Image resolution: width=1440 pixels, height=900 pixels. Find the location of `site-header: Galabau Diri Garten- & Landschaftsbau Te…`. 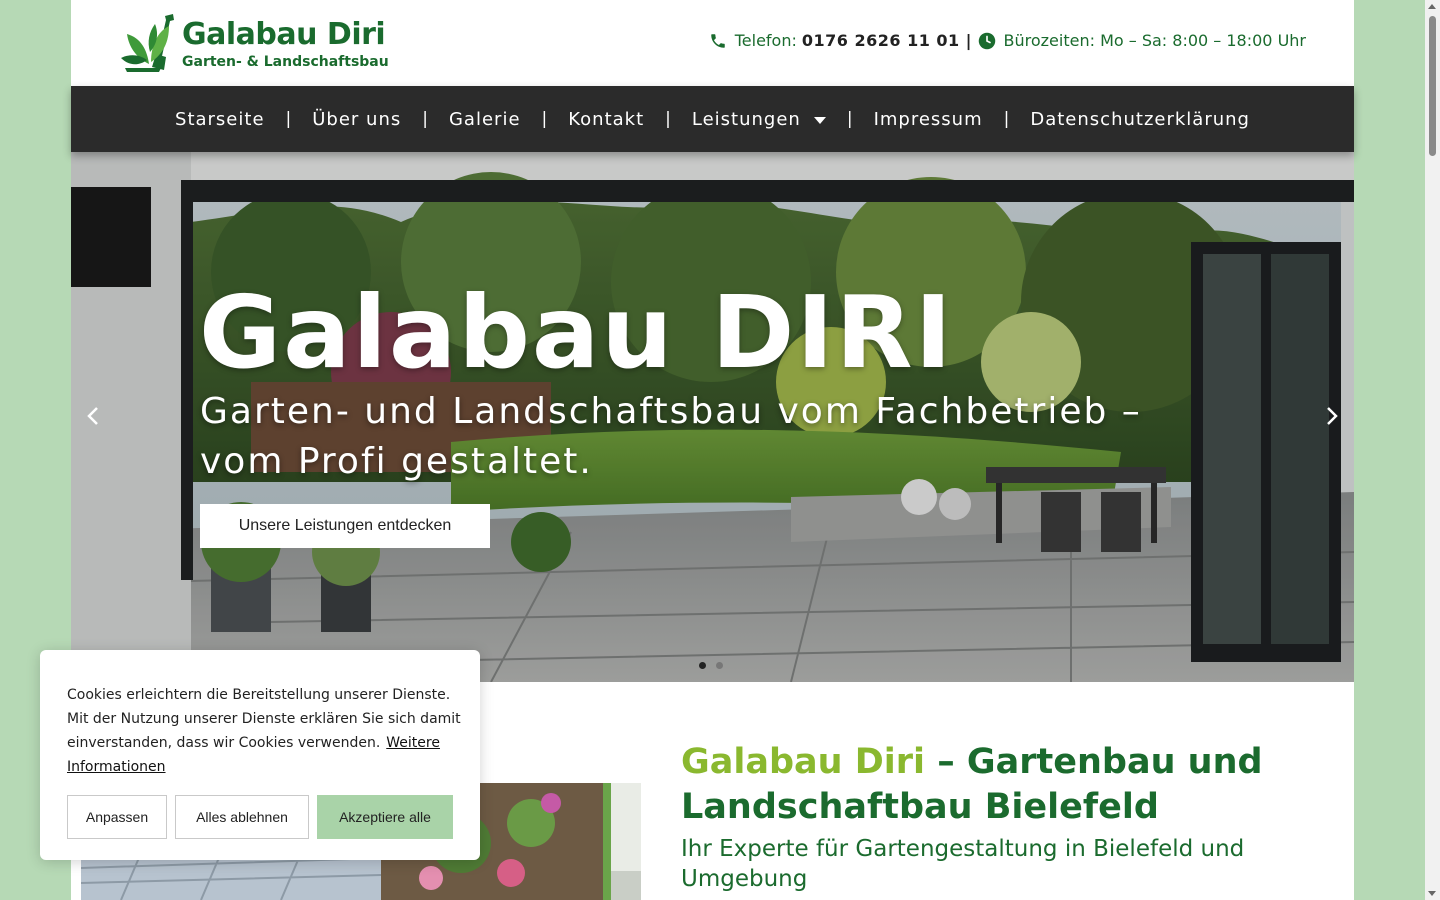

site-header: Galabau Diri Garten- & Landschaftsbau Te… is located at coordinates (712, 43).